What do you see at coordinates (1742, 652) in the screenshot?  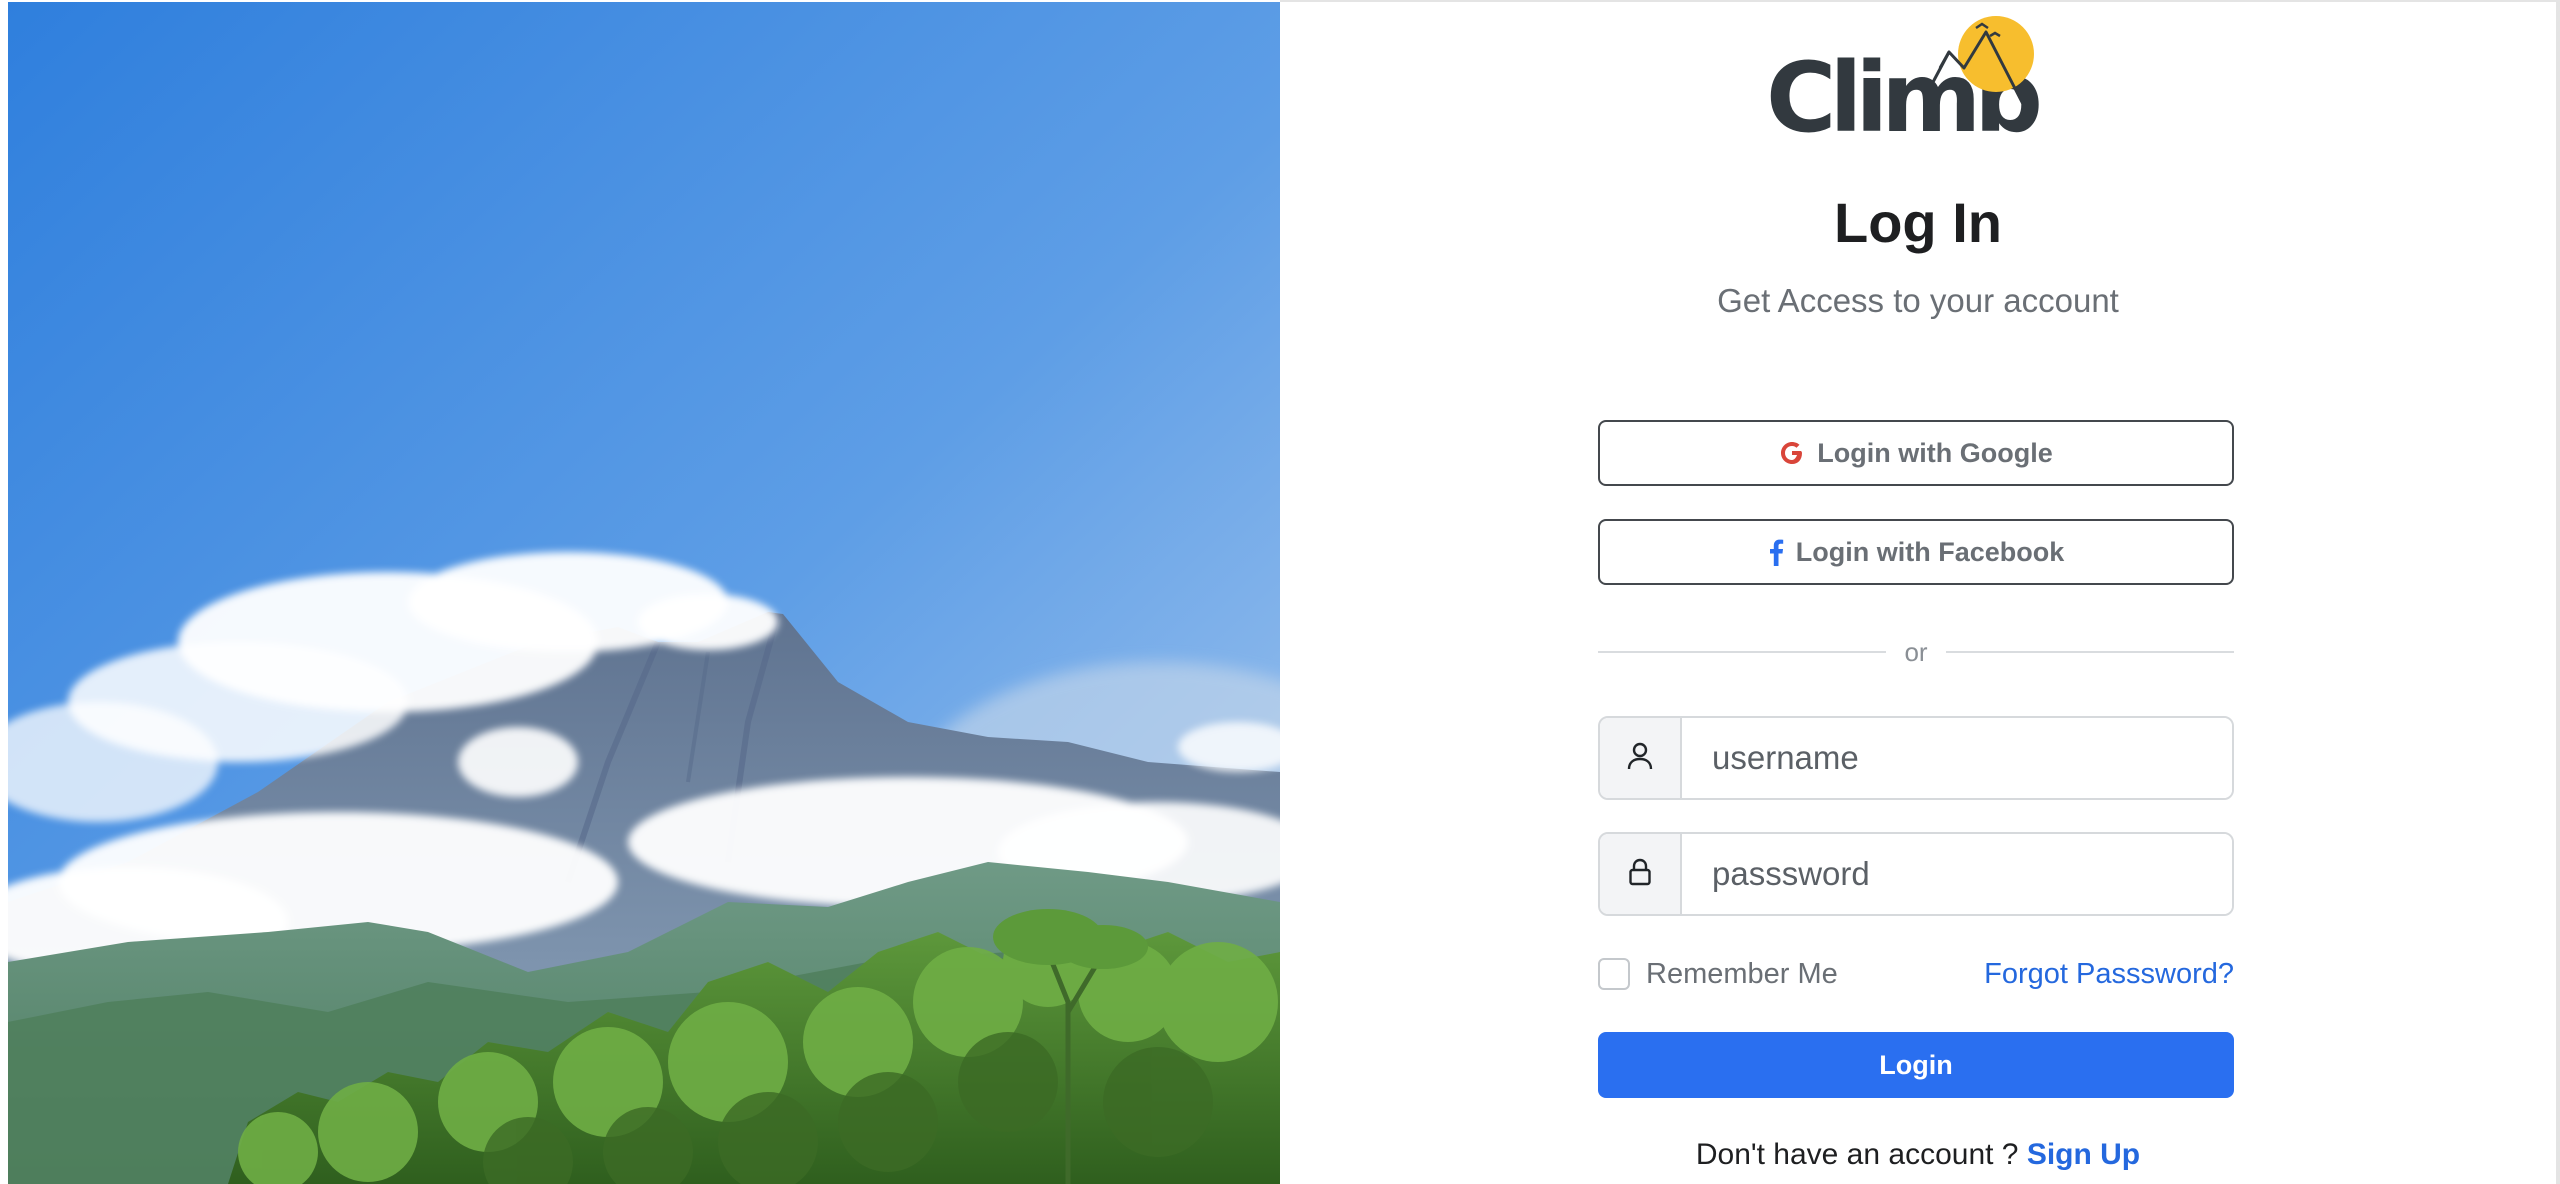 I see `divider-line-left` at bounding box center [1742, 652].